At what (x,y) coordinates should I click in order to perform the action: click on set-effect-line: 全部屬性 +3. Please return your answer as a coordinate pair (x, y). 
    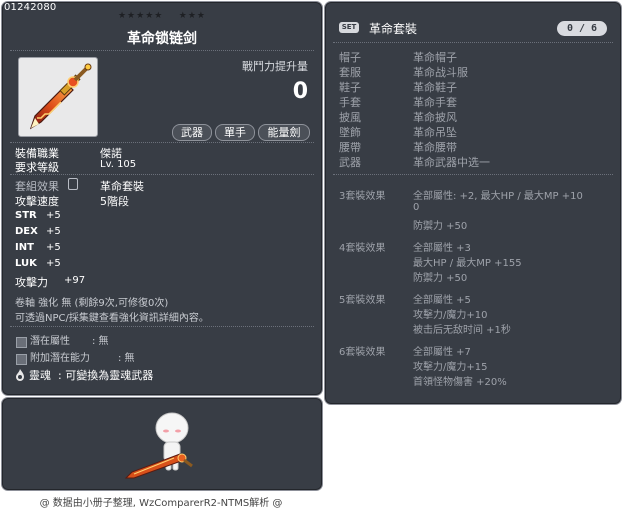
    Looking at the image, I should click on (442, 248).